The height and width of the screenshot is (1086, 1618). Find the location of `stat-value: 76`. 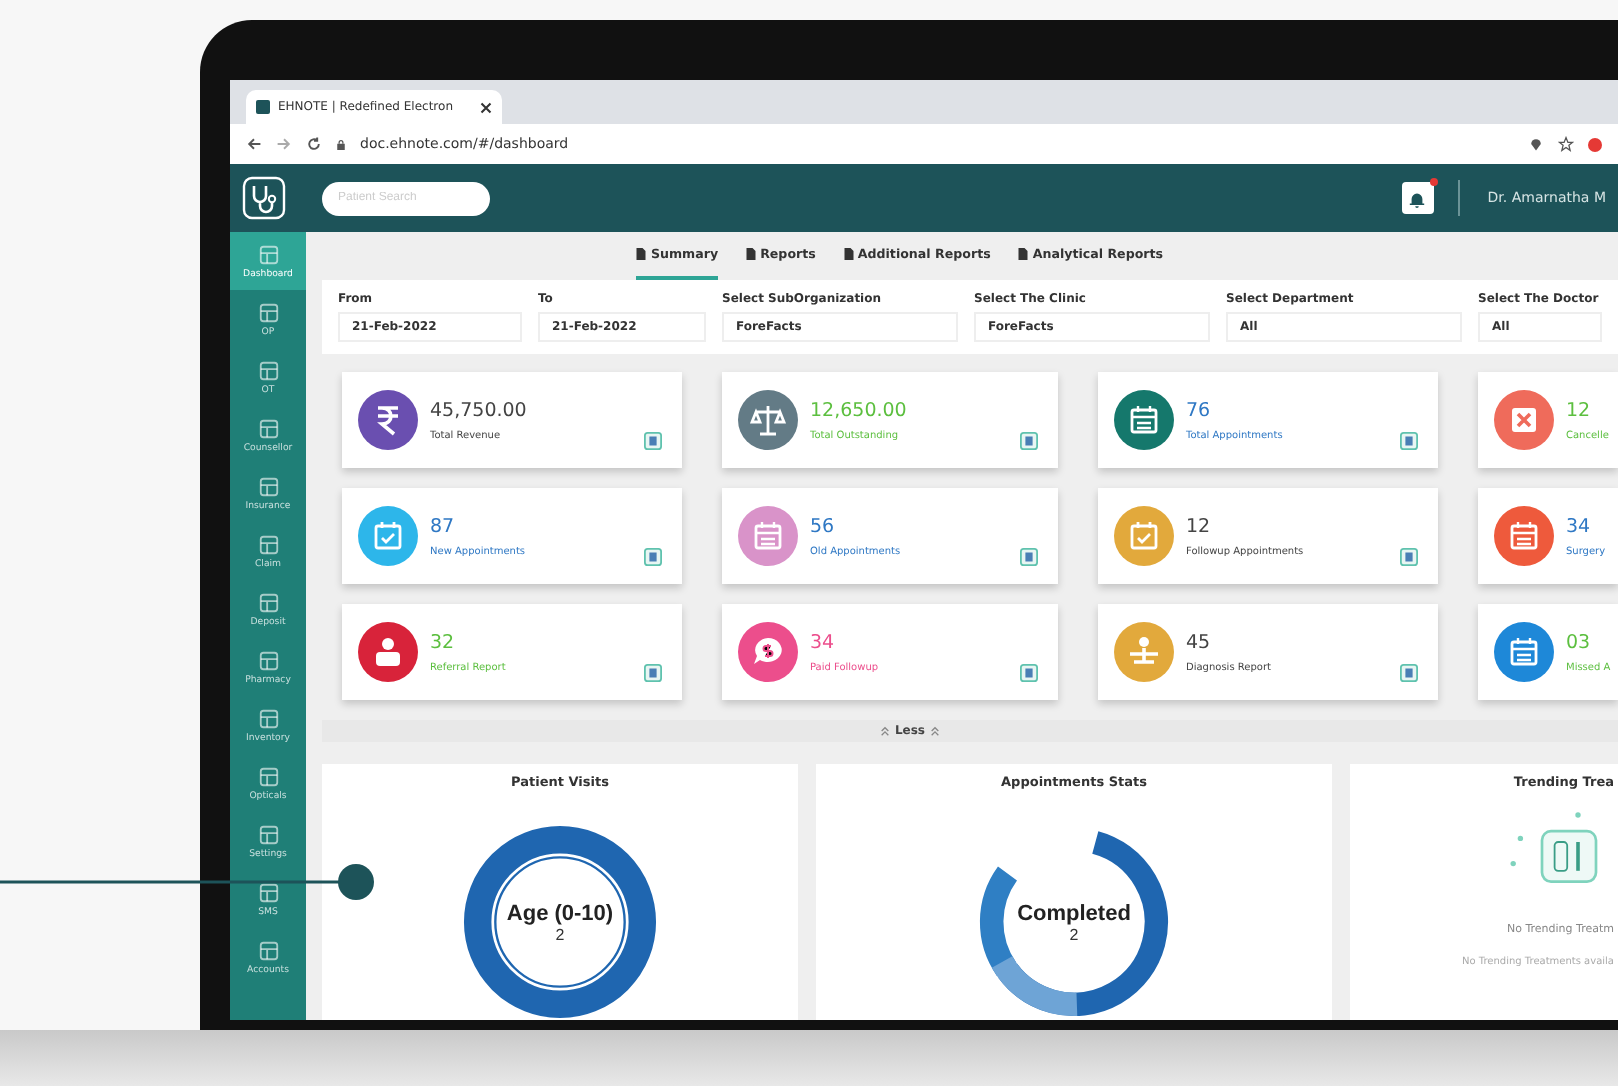

stat-value: 76 is located at coordinates (1199, 410).